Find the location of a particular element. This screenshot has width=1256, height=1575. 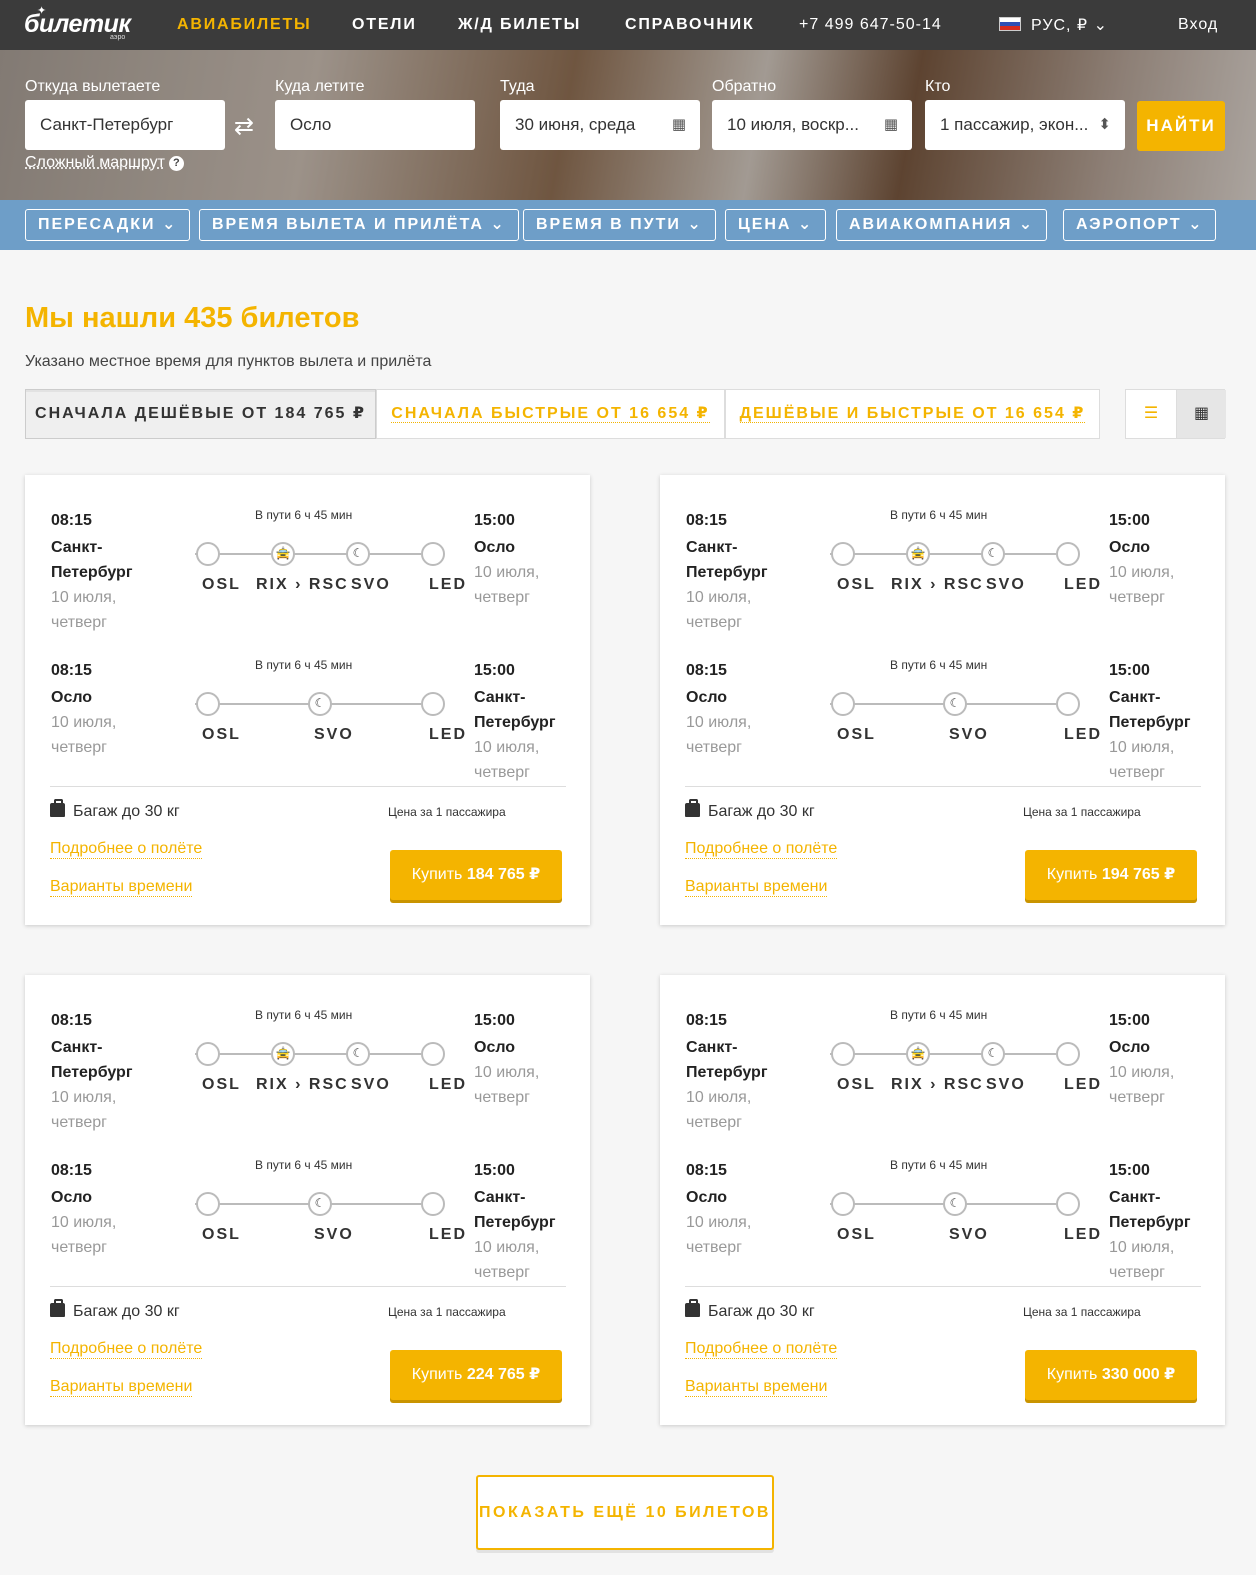

buy-button: Купить 194 765 ₽ is located at coordinates (1111, 875).